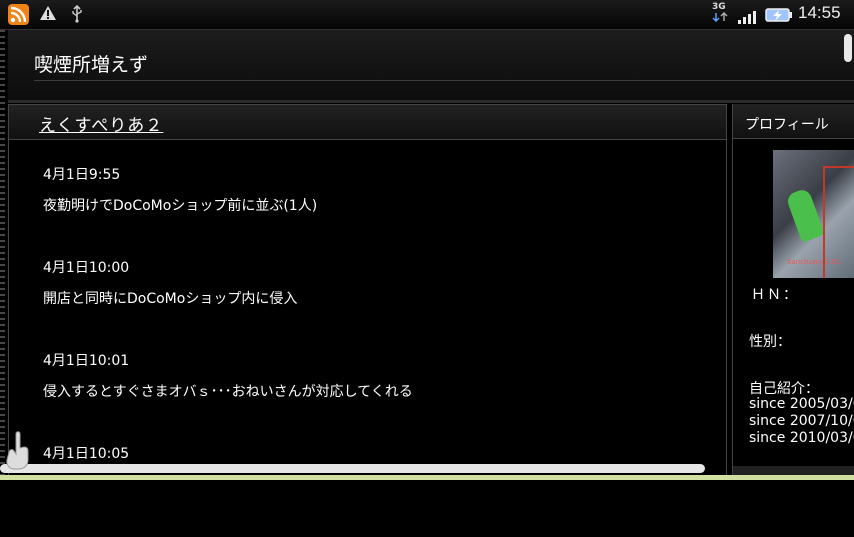 This screenshot has height=537, width=854. I want to click on profile-image: Sanctuary 3.51, so click(813, 214).